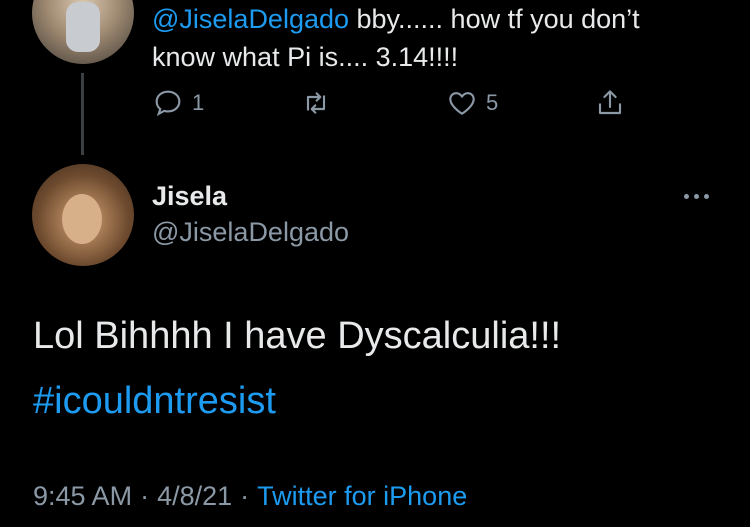  Describe the element at coordinates (198, 102) in the screenshot. I see `reply-count: 1` at that location.